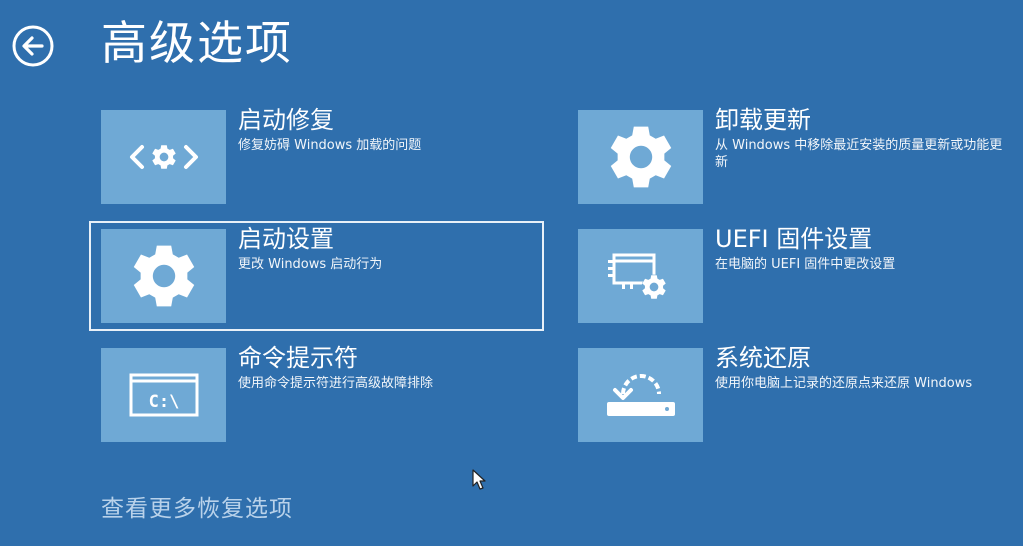  What do you see at coordinates (310, 264) in the screenshot?
I see `option-description: 更改 Windows 启动行为` at bounding box center [310, 264].